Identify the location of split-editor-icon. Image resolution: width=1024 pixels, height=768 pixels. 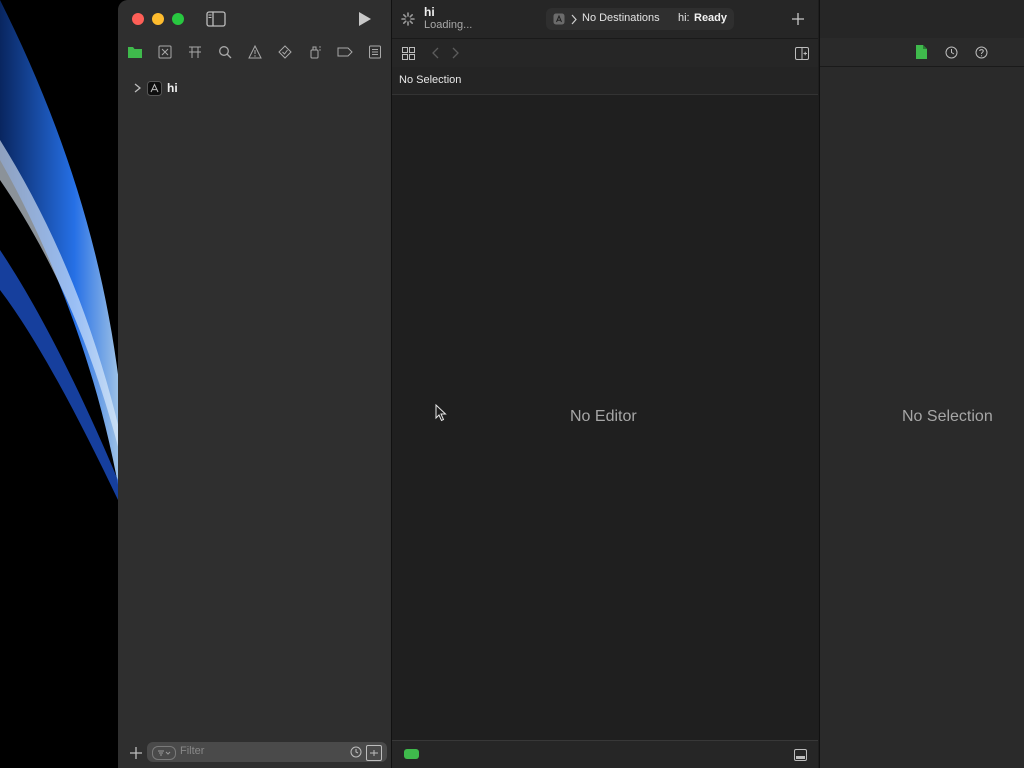
(802, 53).